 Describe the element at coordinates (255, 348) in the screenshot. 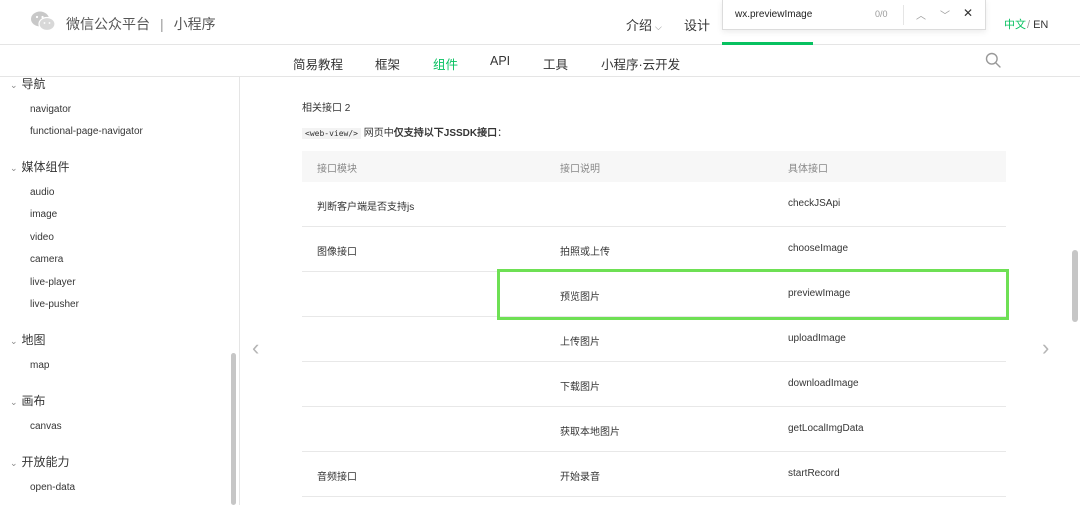

I see `prev-page-arrow-icon: ‹` at that location.